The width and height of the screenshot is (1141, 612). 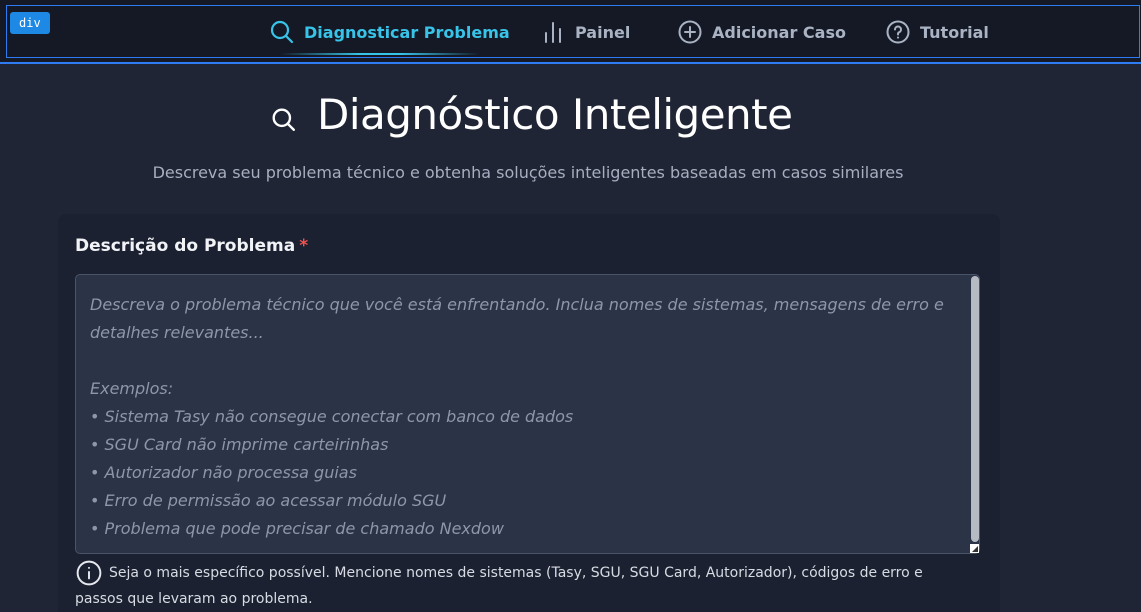 What do you see at coordinates (690, 32) in the screenshot?
I see `plus-circle-icon` at bounding box center [690, 32].